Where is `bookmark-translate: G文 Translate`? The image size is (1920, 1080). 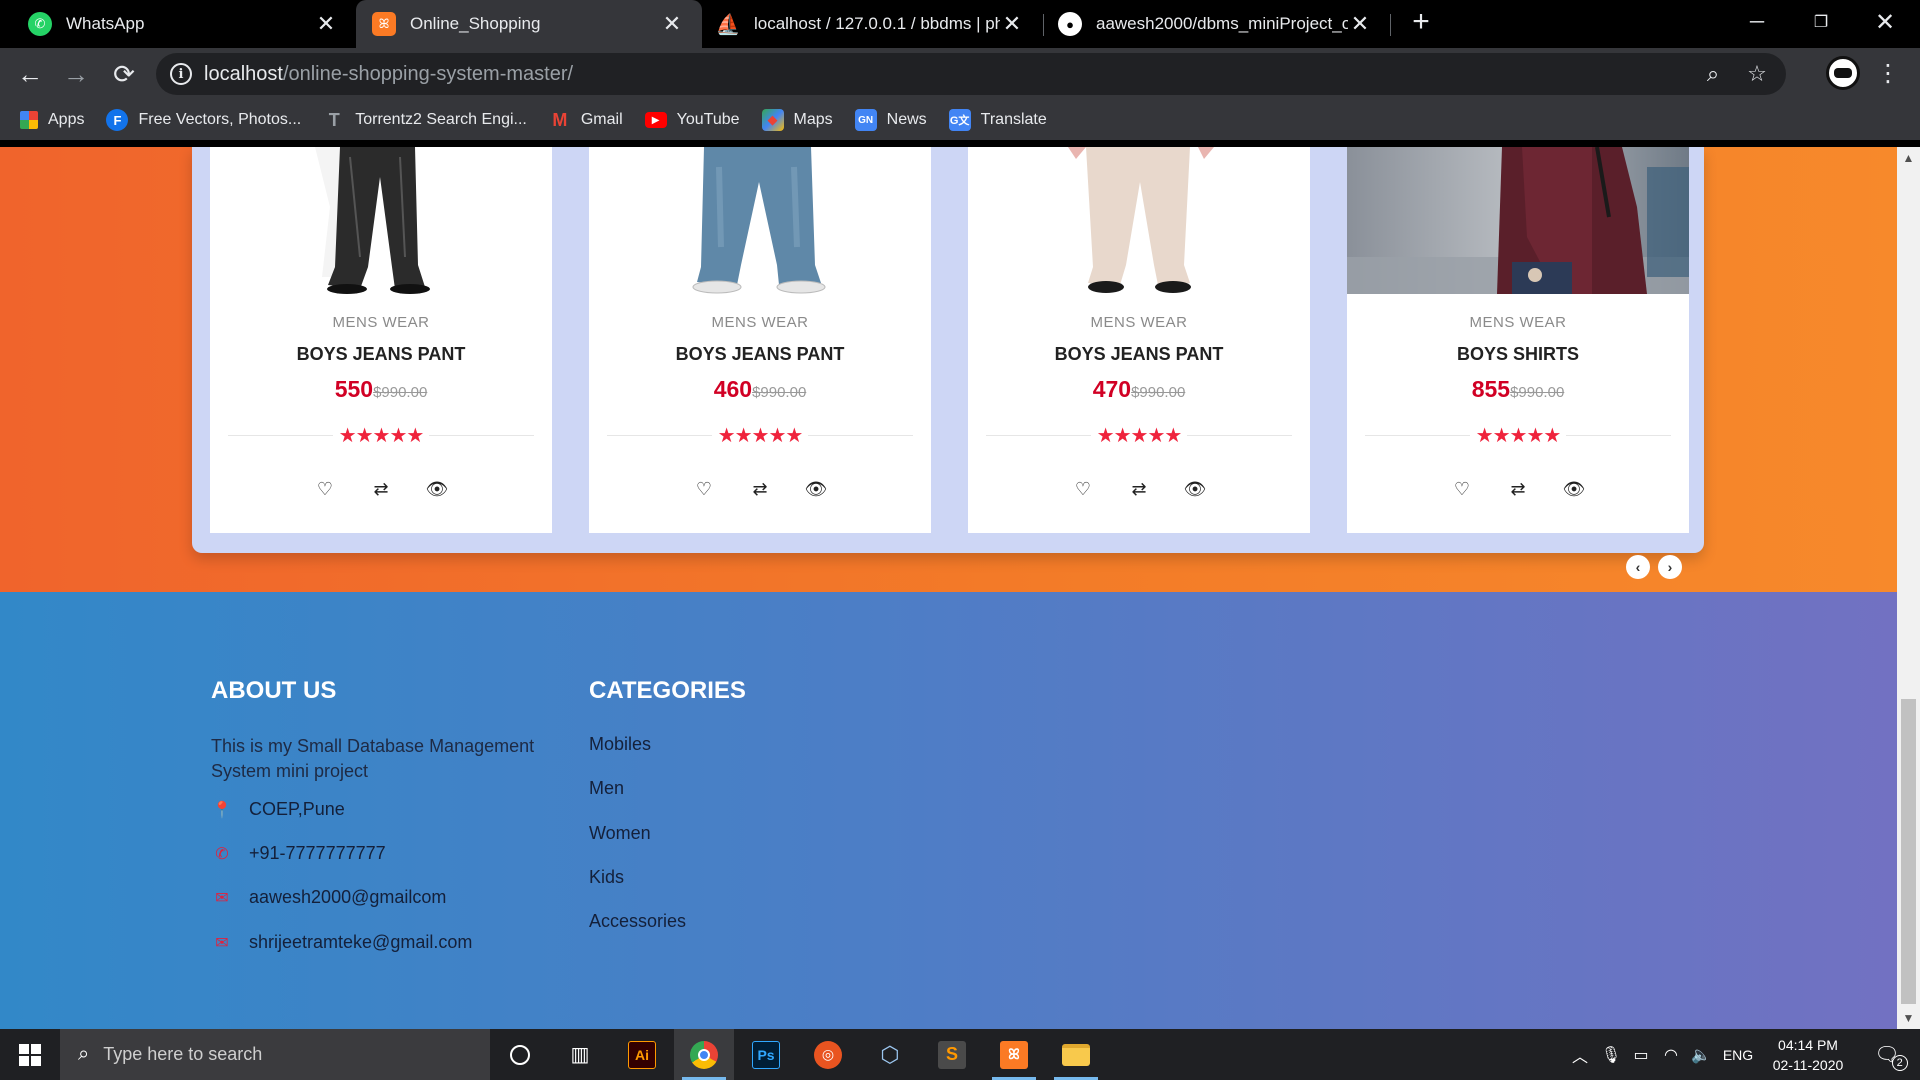 bookmark-translate: G文 Translate is located at coordinates (997, 120).